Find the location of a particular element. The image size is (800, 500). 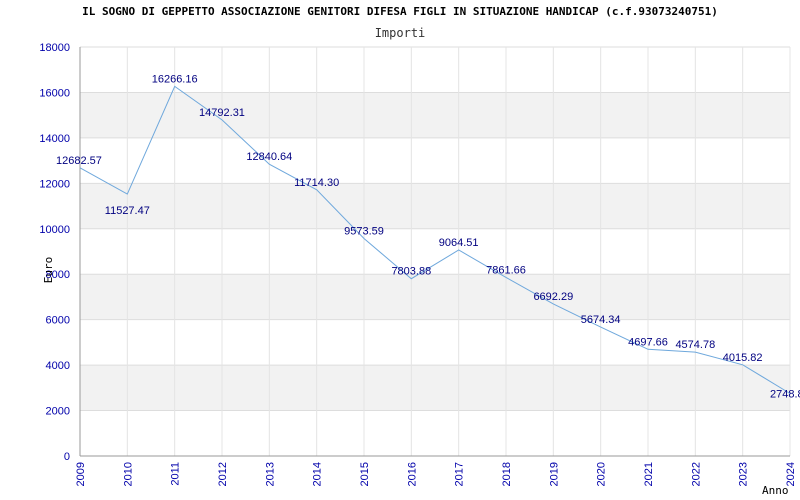

data-label: 5674.34 is located at coordinates (601, 320).